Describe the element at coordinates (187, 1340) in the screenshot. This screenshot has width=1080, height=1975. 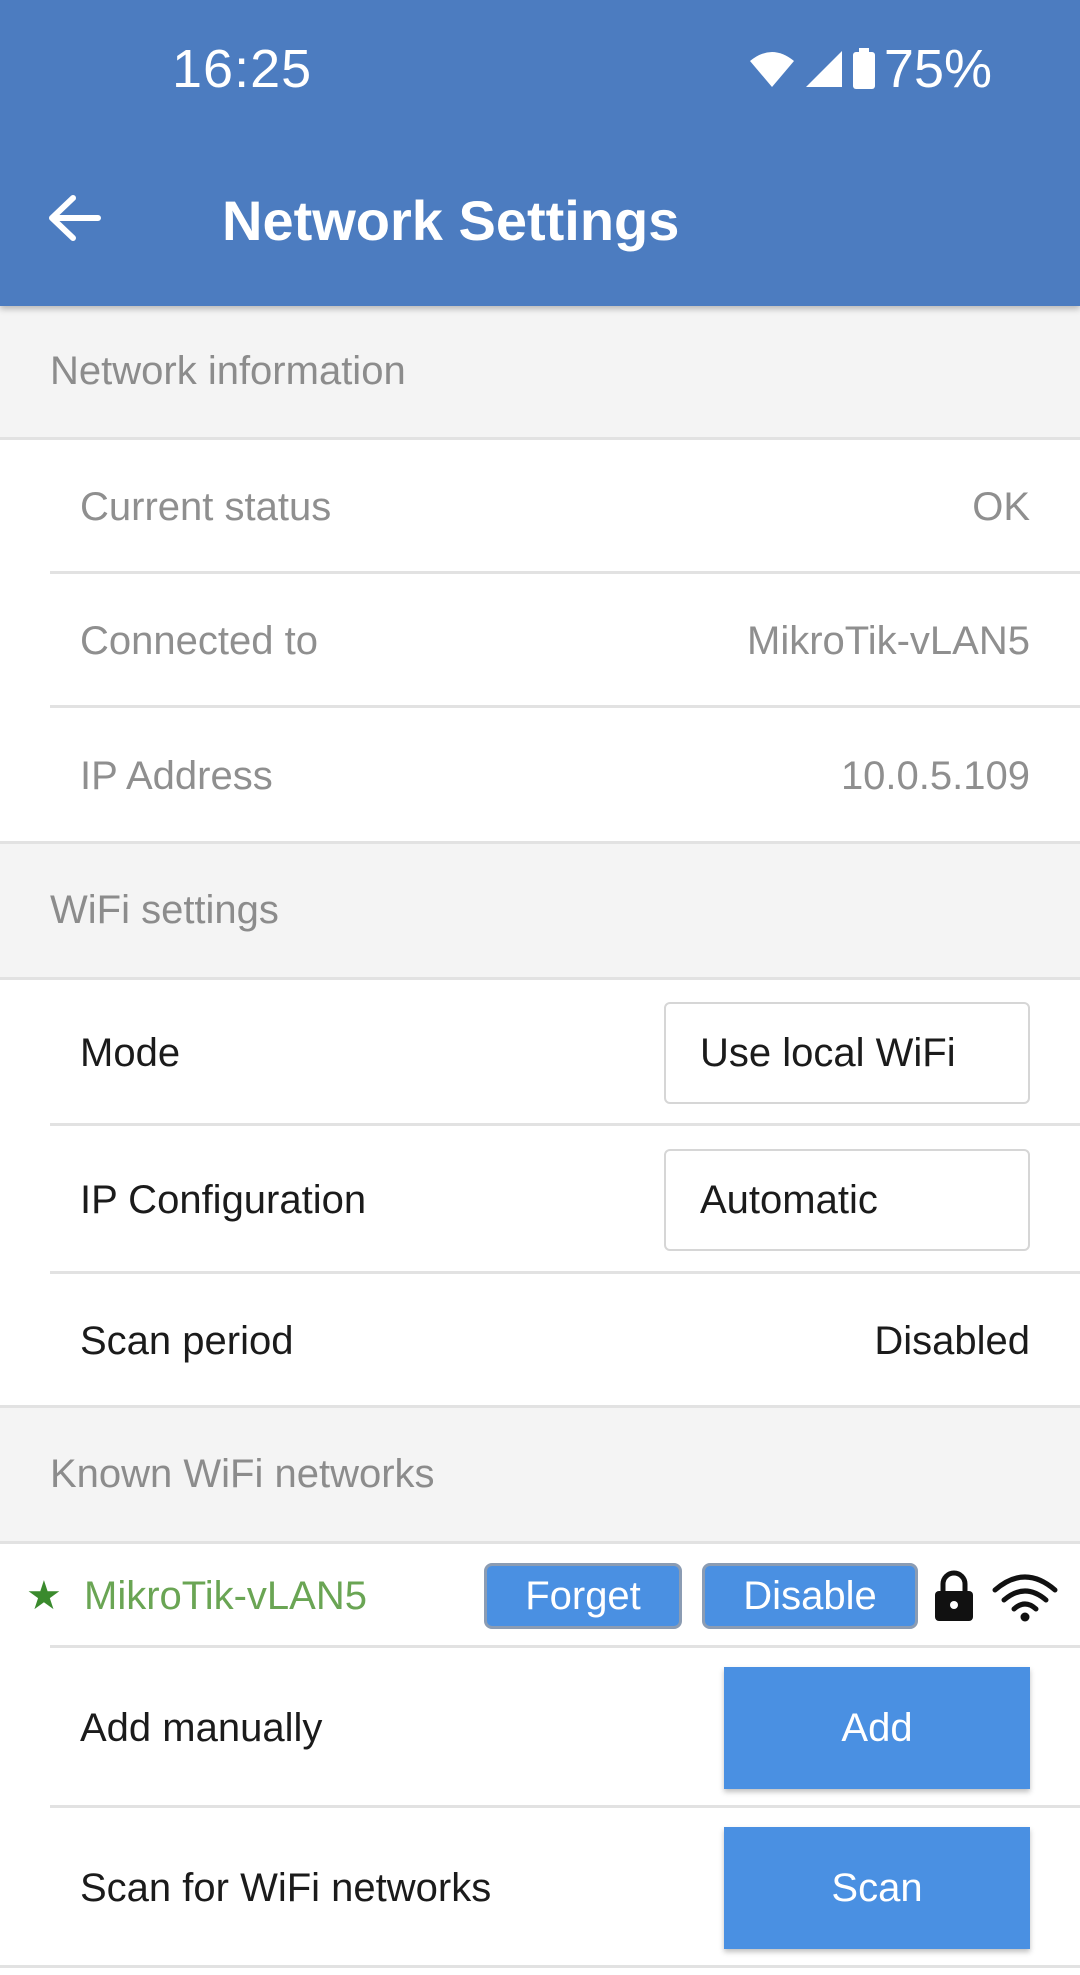
I see `scan-period-label: Scan period` at that location.